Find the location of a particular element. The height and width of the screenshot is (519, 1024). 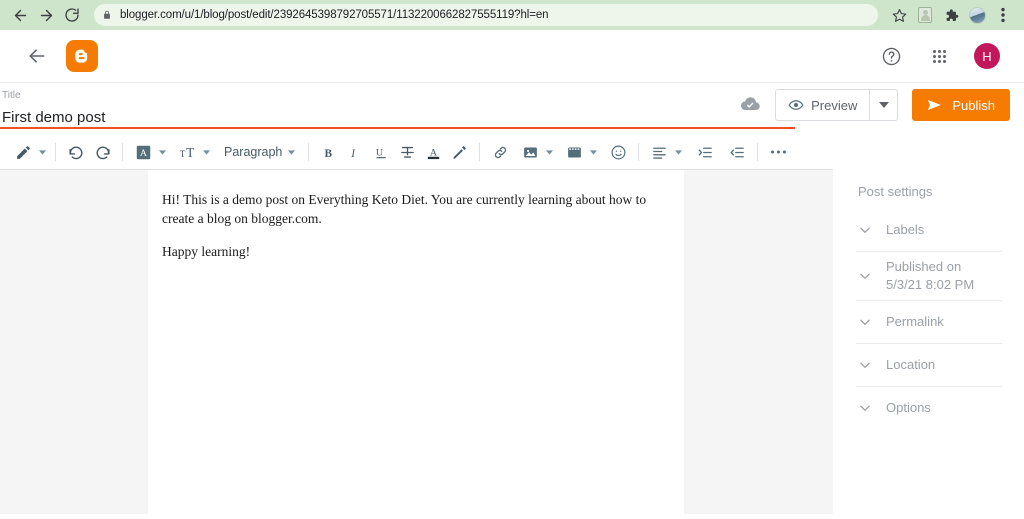

sidebar-row-label: Permalink is located at coordinates (915, 321).